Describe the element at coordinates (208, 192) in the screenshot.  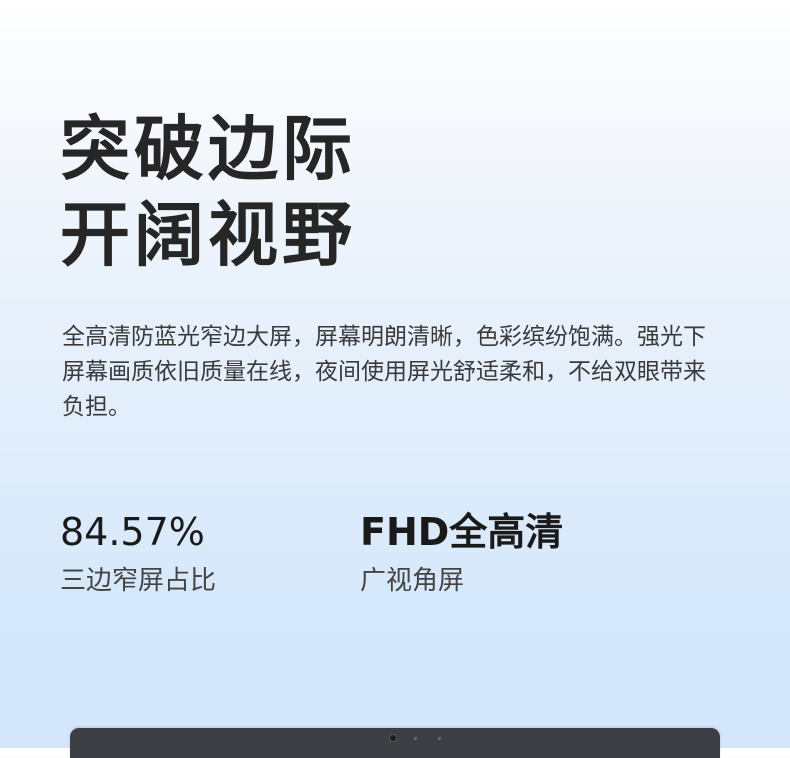
I see `headline: 突破边际 开阔视野` at that location.